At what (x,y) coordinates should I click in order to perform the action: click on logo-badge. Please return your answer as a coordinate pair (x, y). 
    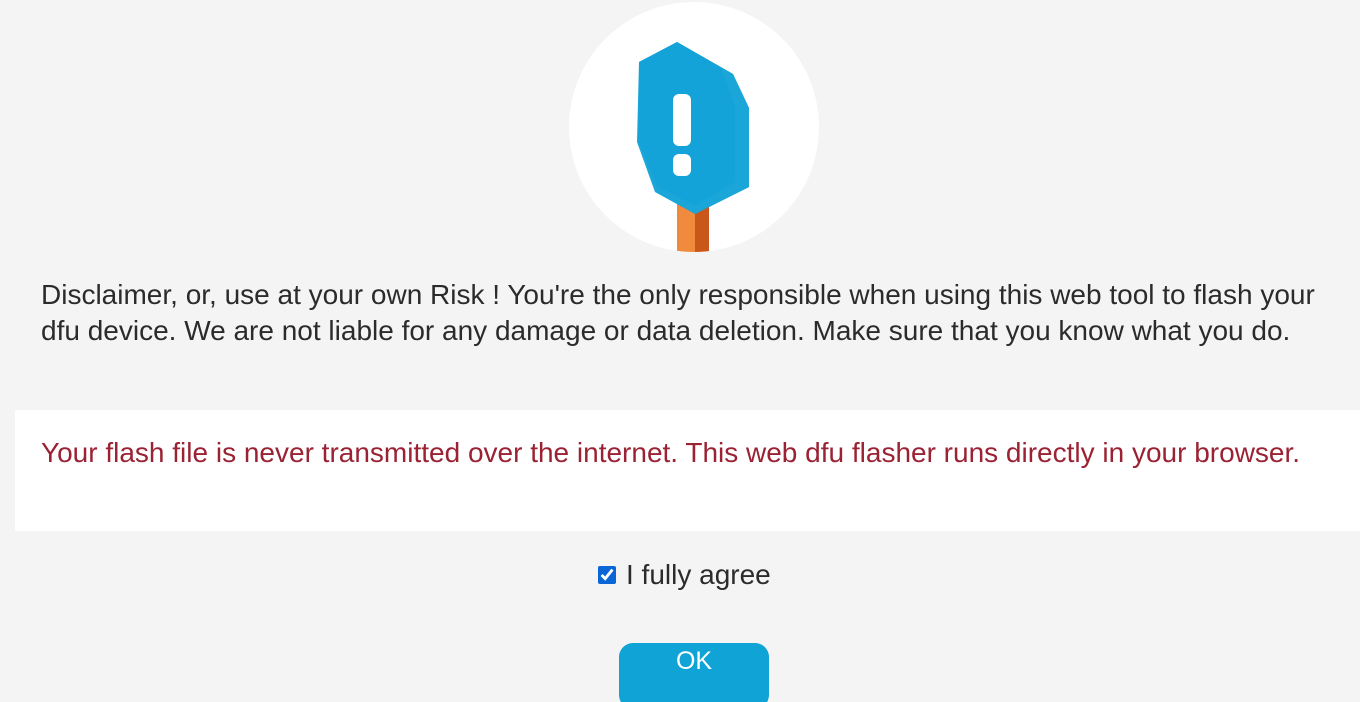
    Looking at the image, I should click on (694, 127).